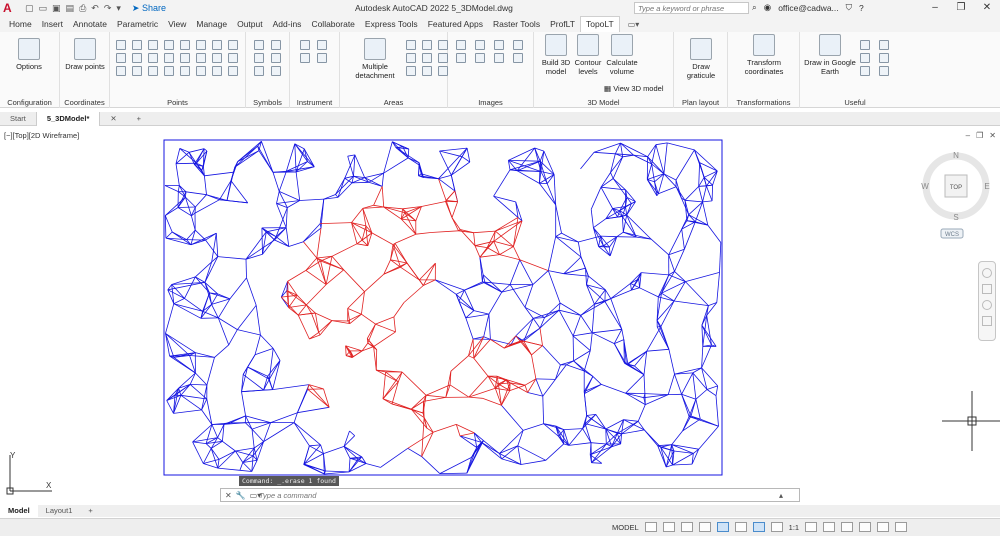 Image resolution: width=1000 pixels, height=536 pixels. I want to click on maximize-icon: ❐, so click(961, 8).